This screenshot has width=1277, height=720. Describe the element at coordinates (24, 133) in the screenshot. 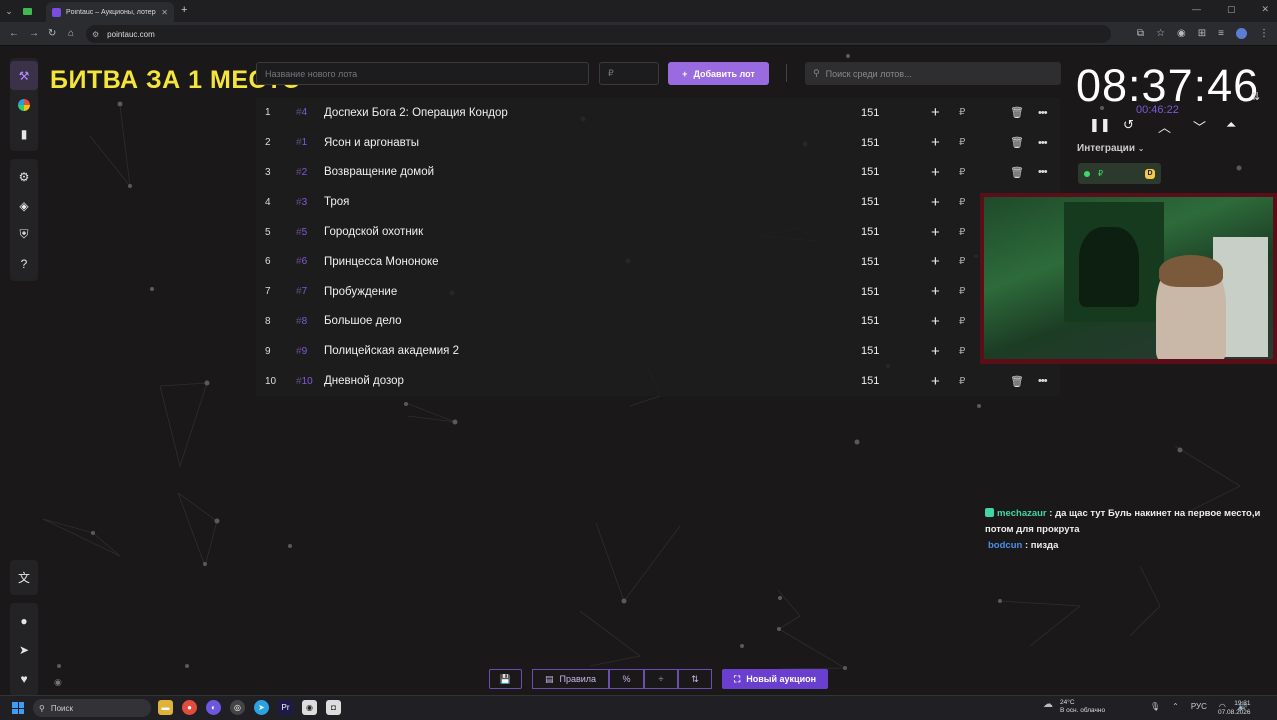

I see `bar-chart-icon: ▮` at that location.